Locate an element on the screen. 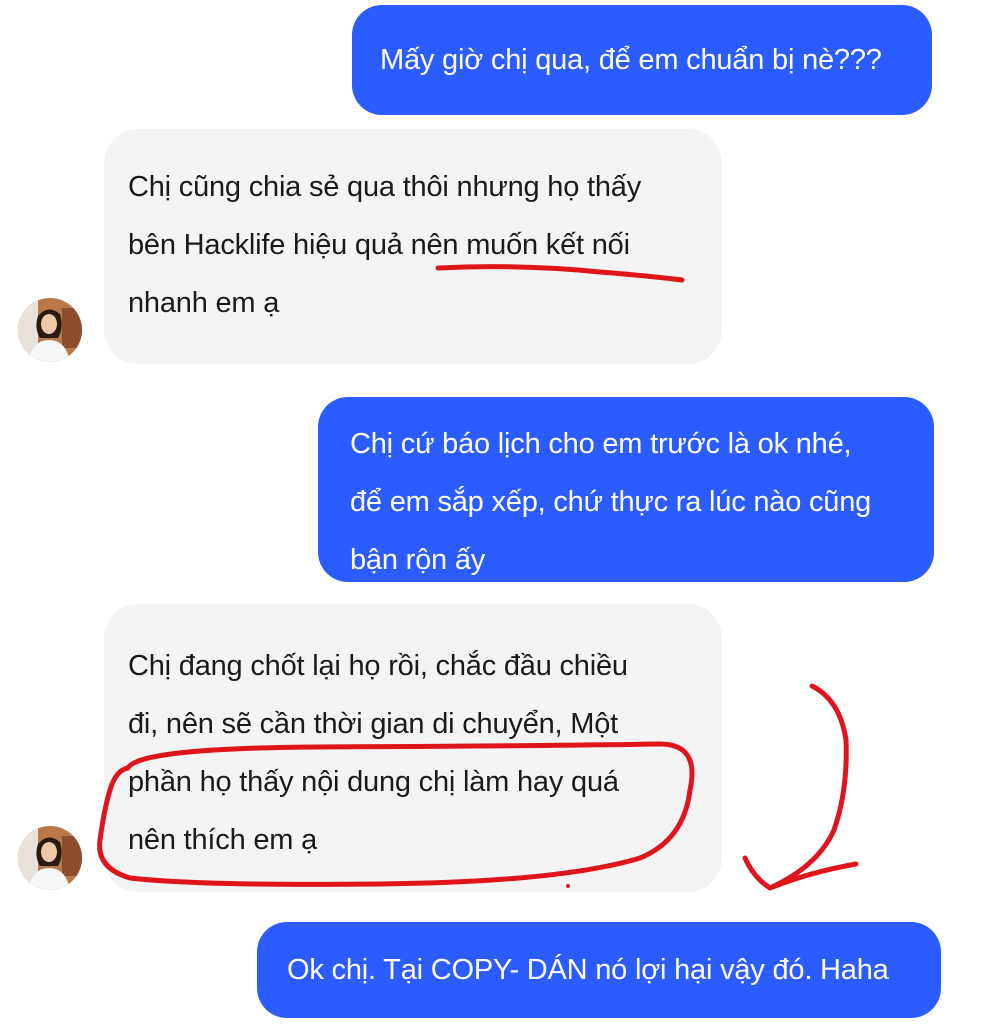 Image resolution: width=985 pixels, height=1024 pixels. message-text-line: Chị cũng chia sẻ qua thôi nhưng họ thấy is located at coordinates (385, 187).